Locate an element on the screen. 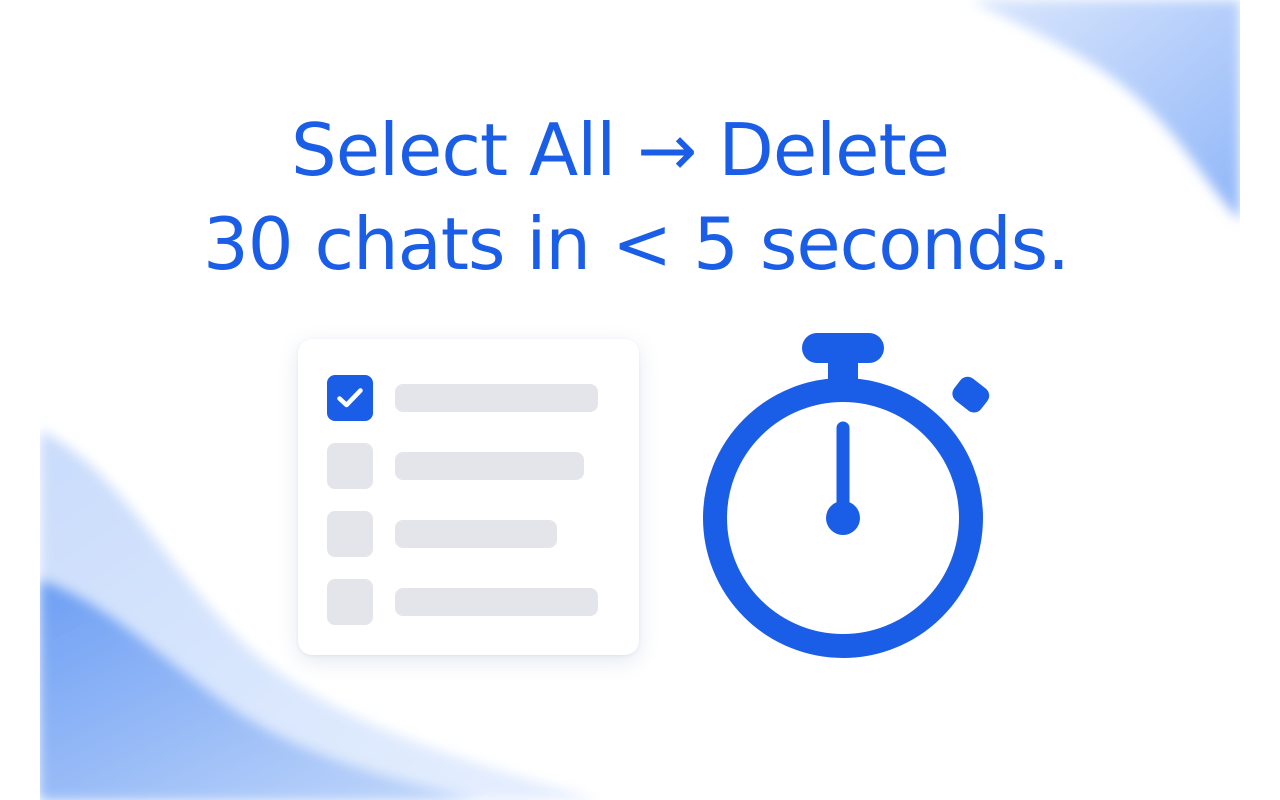  headline-line-2: 30 chats in < 5 seconds. is located at coordinates (636, 244).